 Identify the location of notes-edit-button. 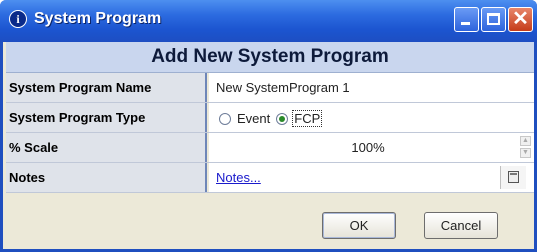
(513, 177).